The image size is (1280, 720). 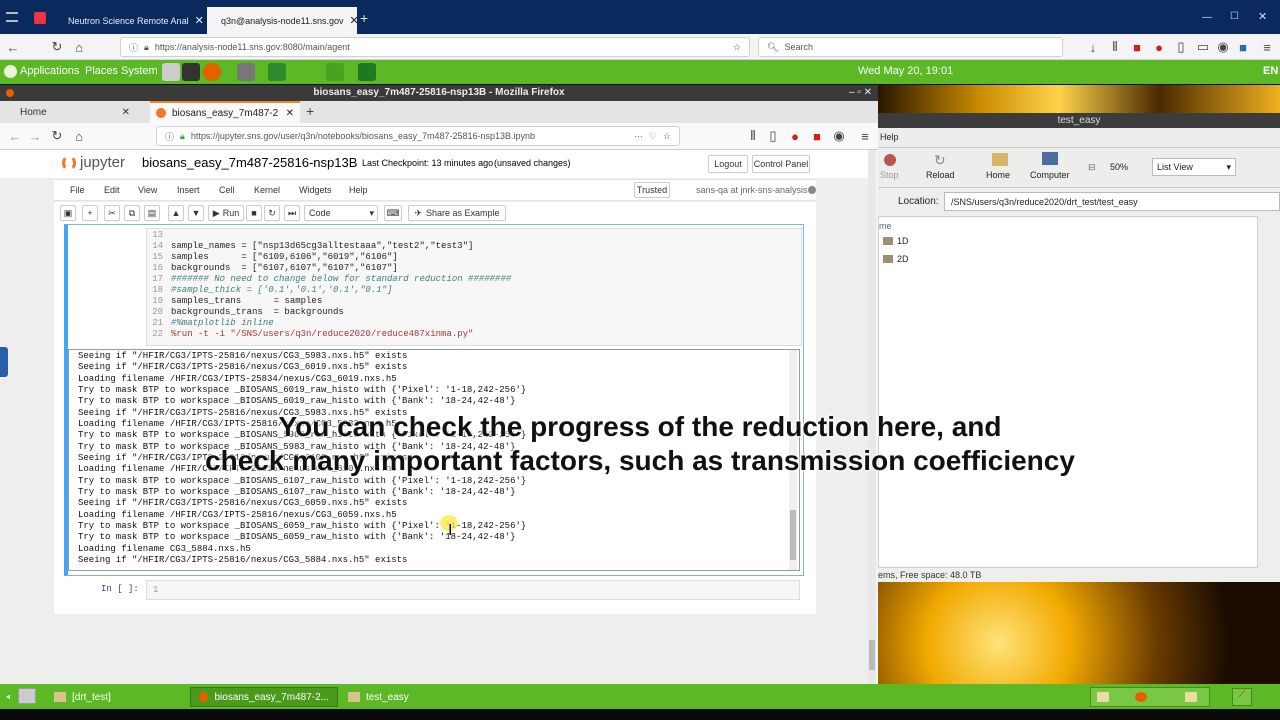 What do you see at coordinates (101, 71) in the screenshot?
I see `places-menu: Places` at bounding box center [101, 71].